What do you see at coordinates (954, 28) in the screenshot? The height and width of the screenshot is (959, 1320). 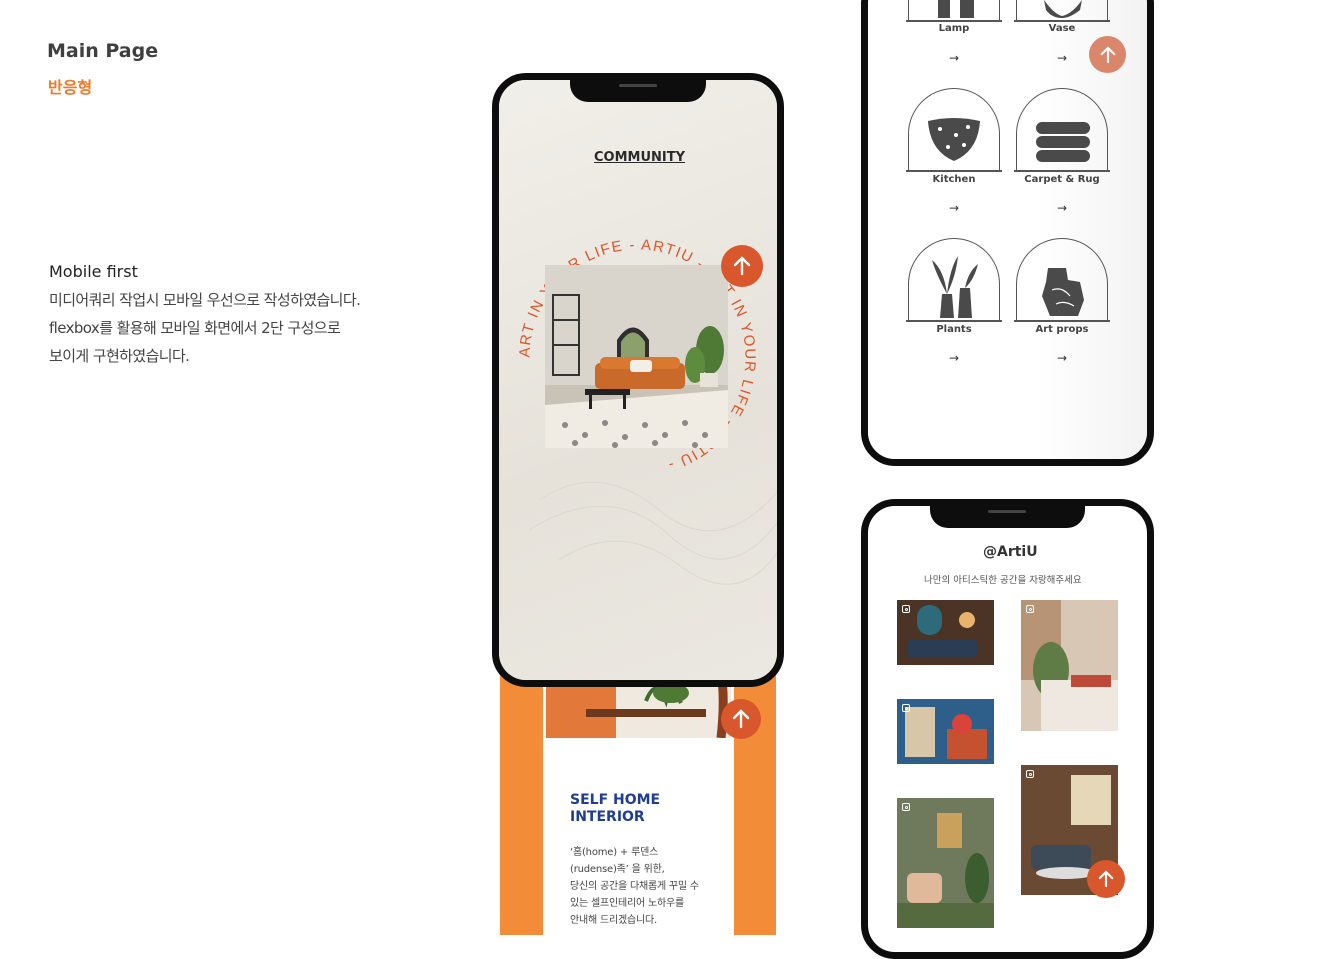 I see `category-label: Lamp` at bounding box center [954, 28].